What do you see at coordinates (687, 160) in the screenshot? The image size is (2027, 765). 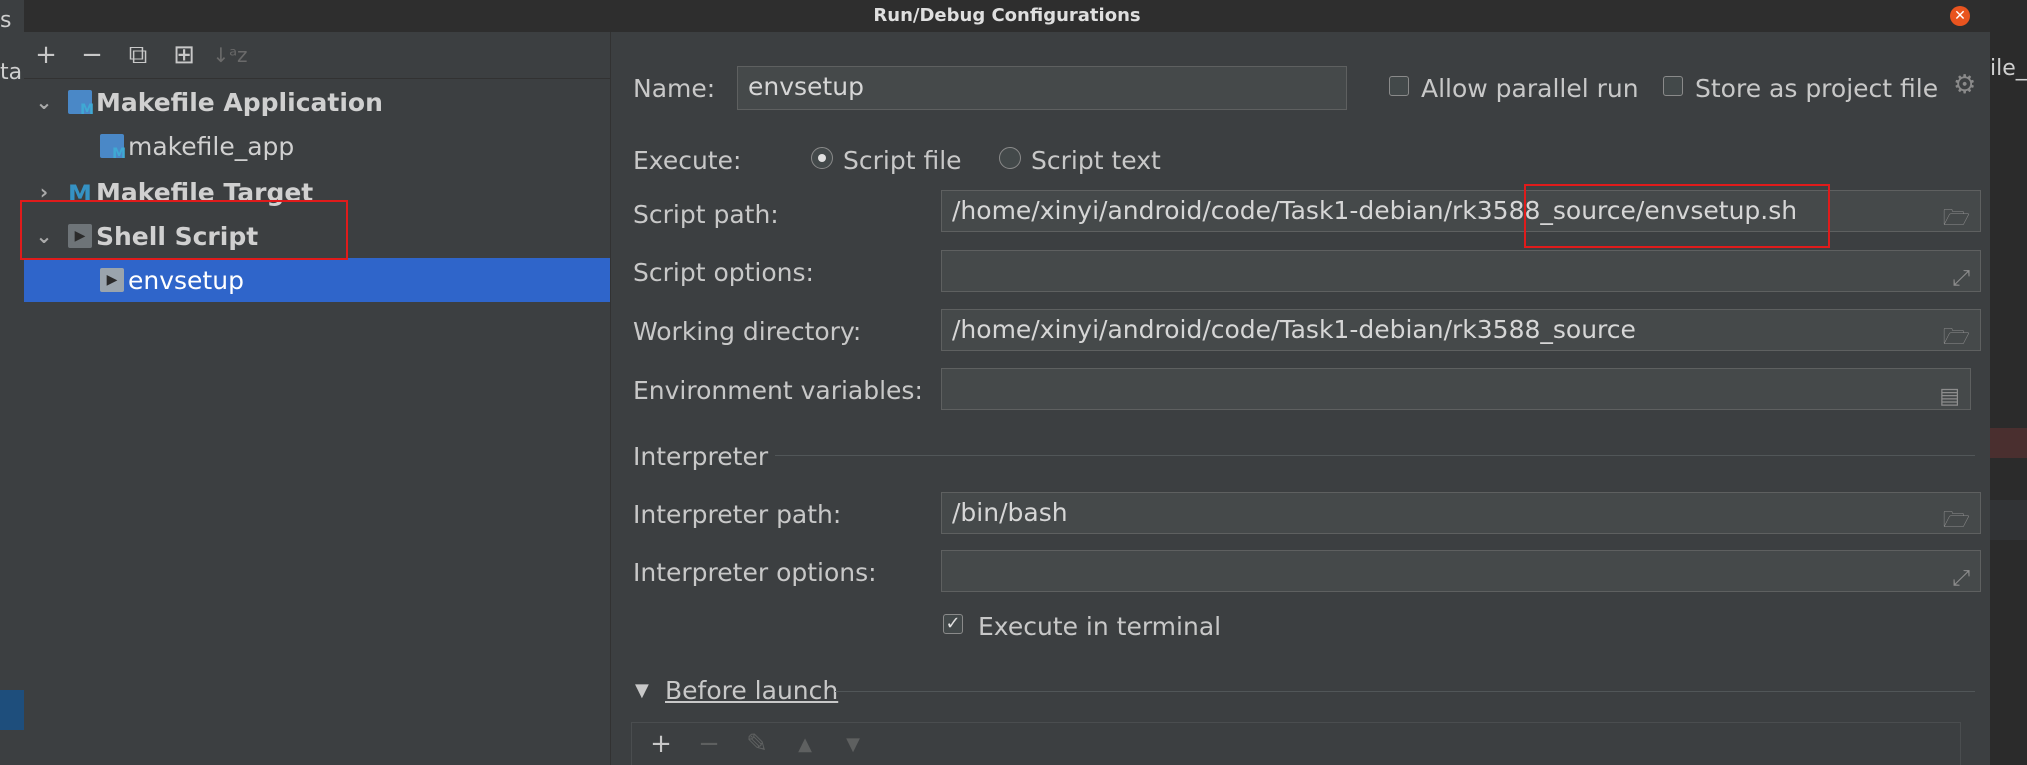 I see `execute-label: Execute:` at bounding box center [687, 160].